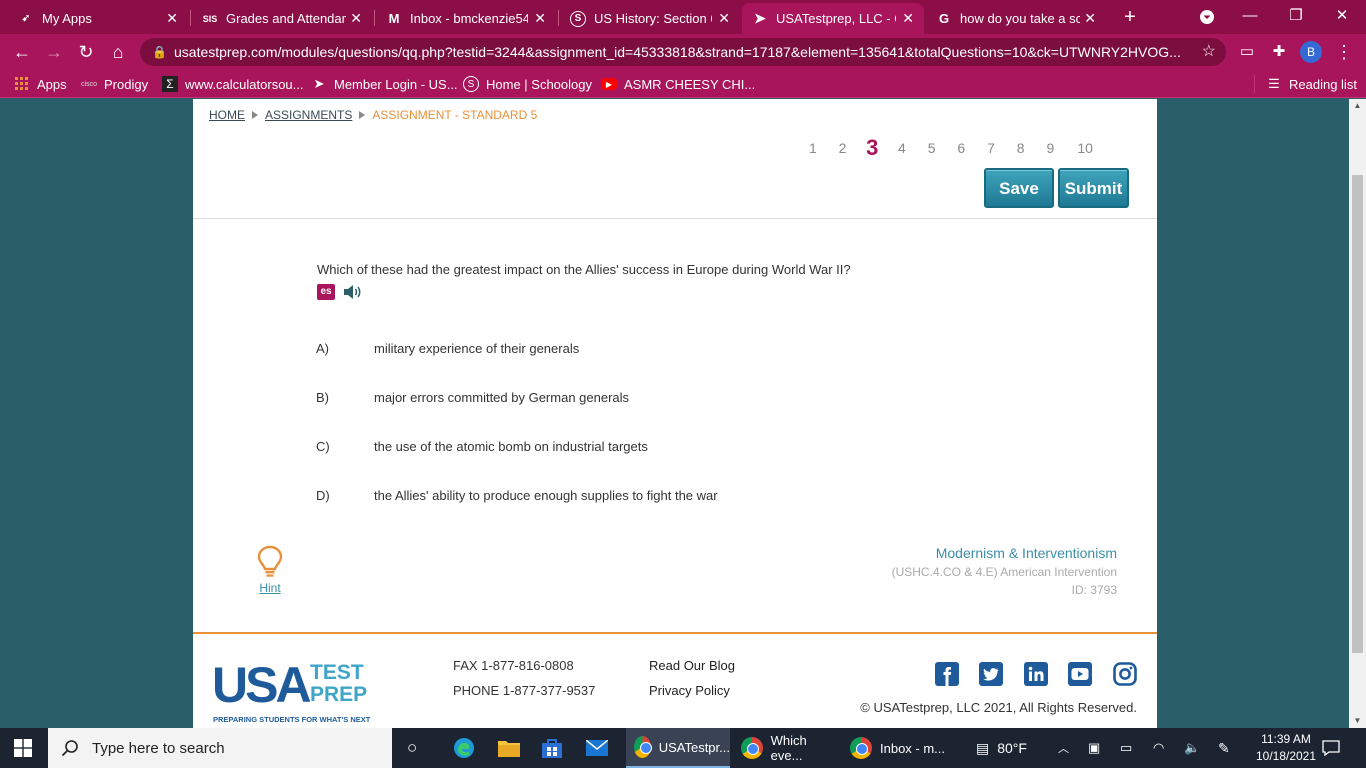  What do you see at coordinates (833, 18) in the screenshot?
I see `tab-usatestprep: ➤ USATestprep, LLC - On ✕` at bounding box center [833, 18].